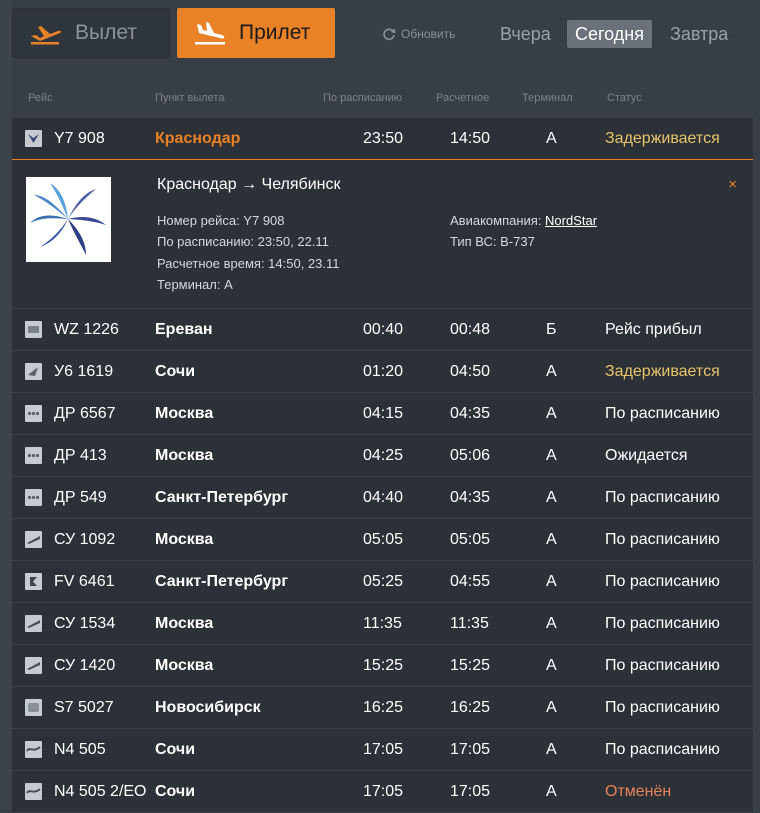  Describe the element at coordinates (210, 33) in the screenshot. I see `landing-plane-icon` at that location.